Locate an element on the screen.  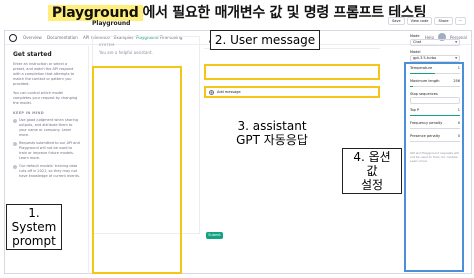
model-label: Model is located at coordinates (415, 52).